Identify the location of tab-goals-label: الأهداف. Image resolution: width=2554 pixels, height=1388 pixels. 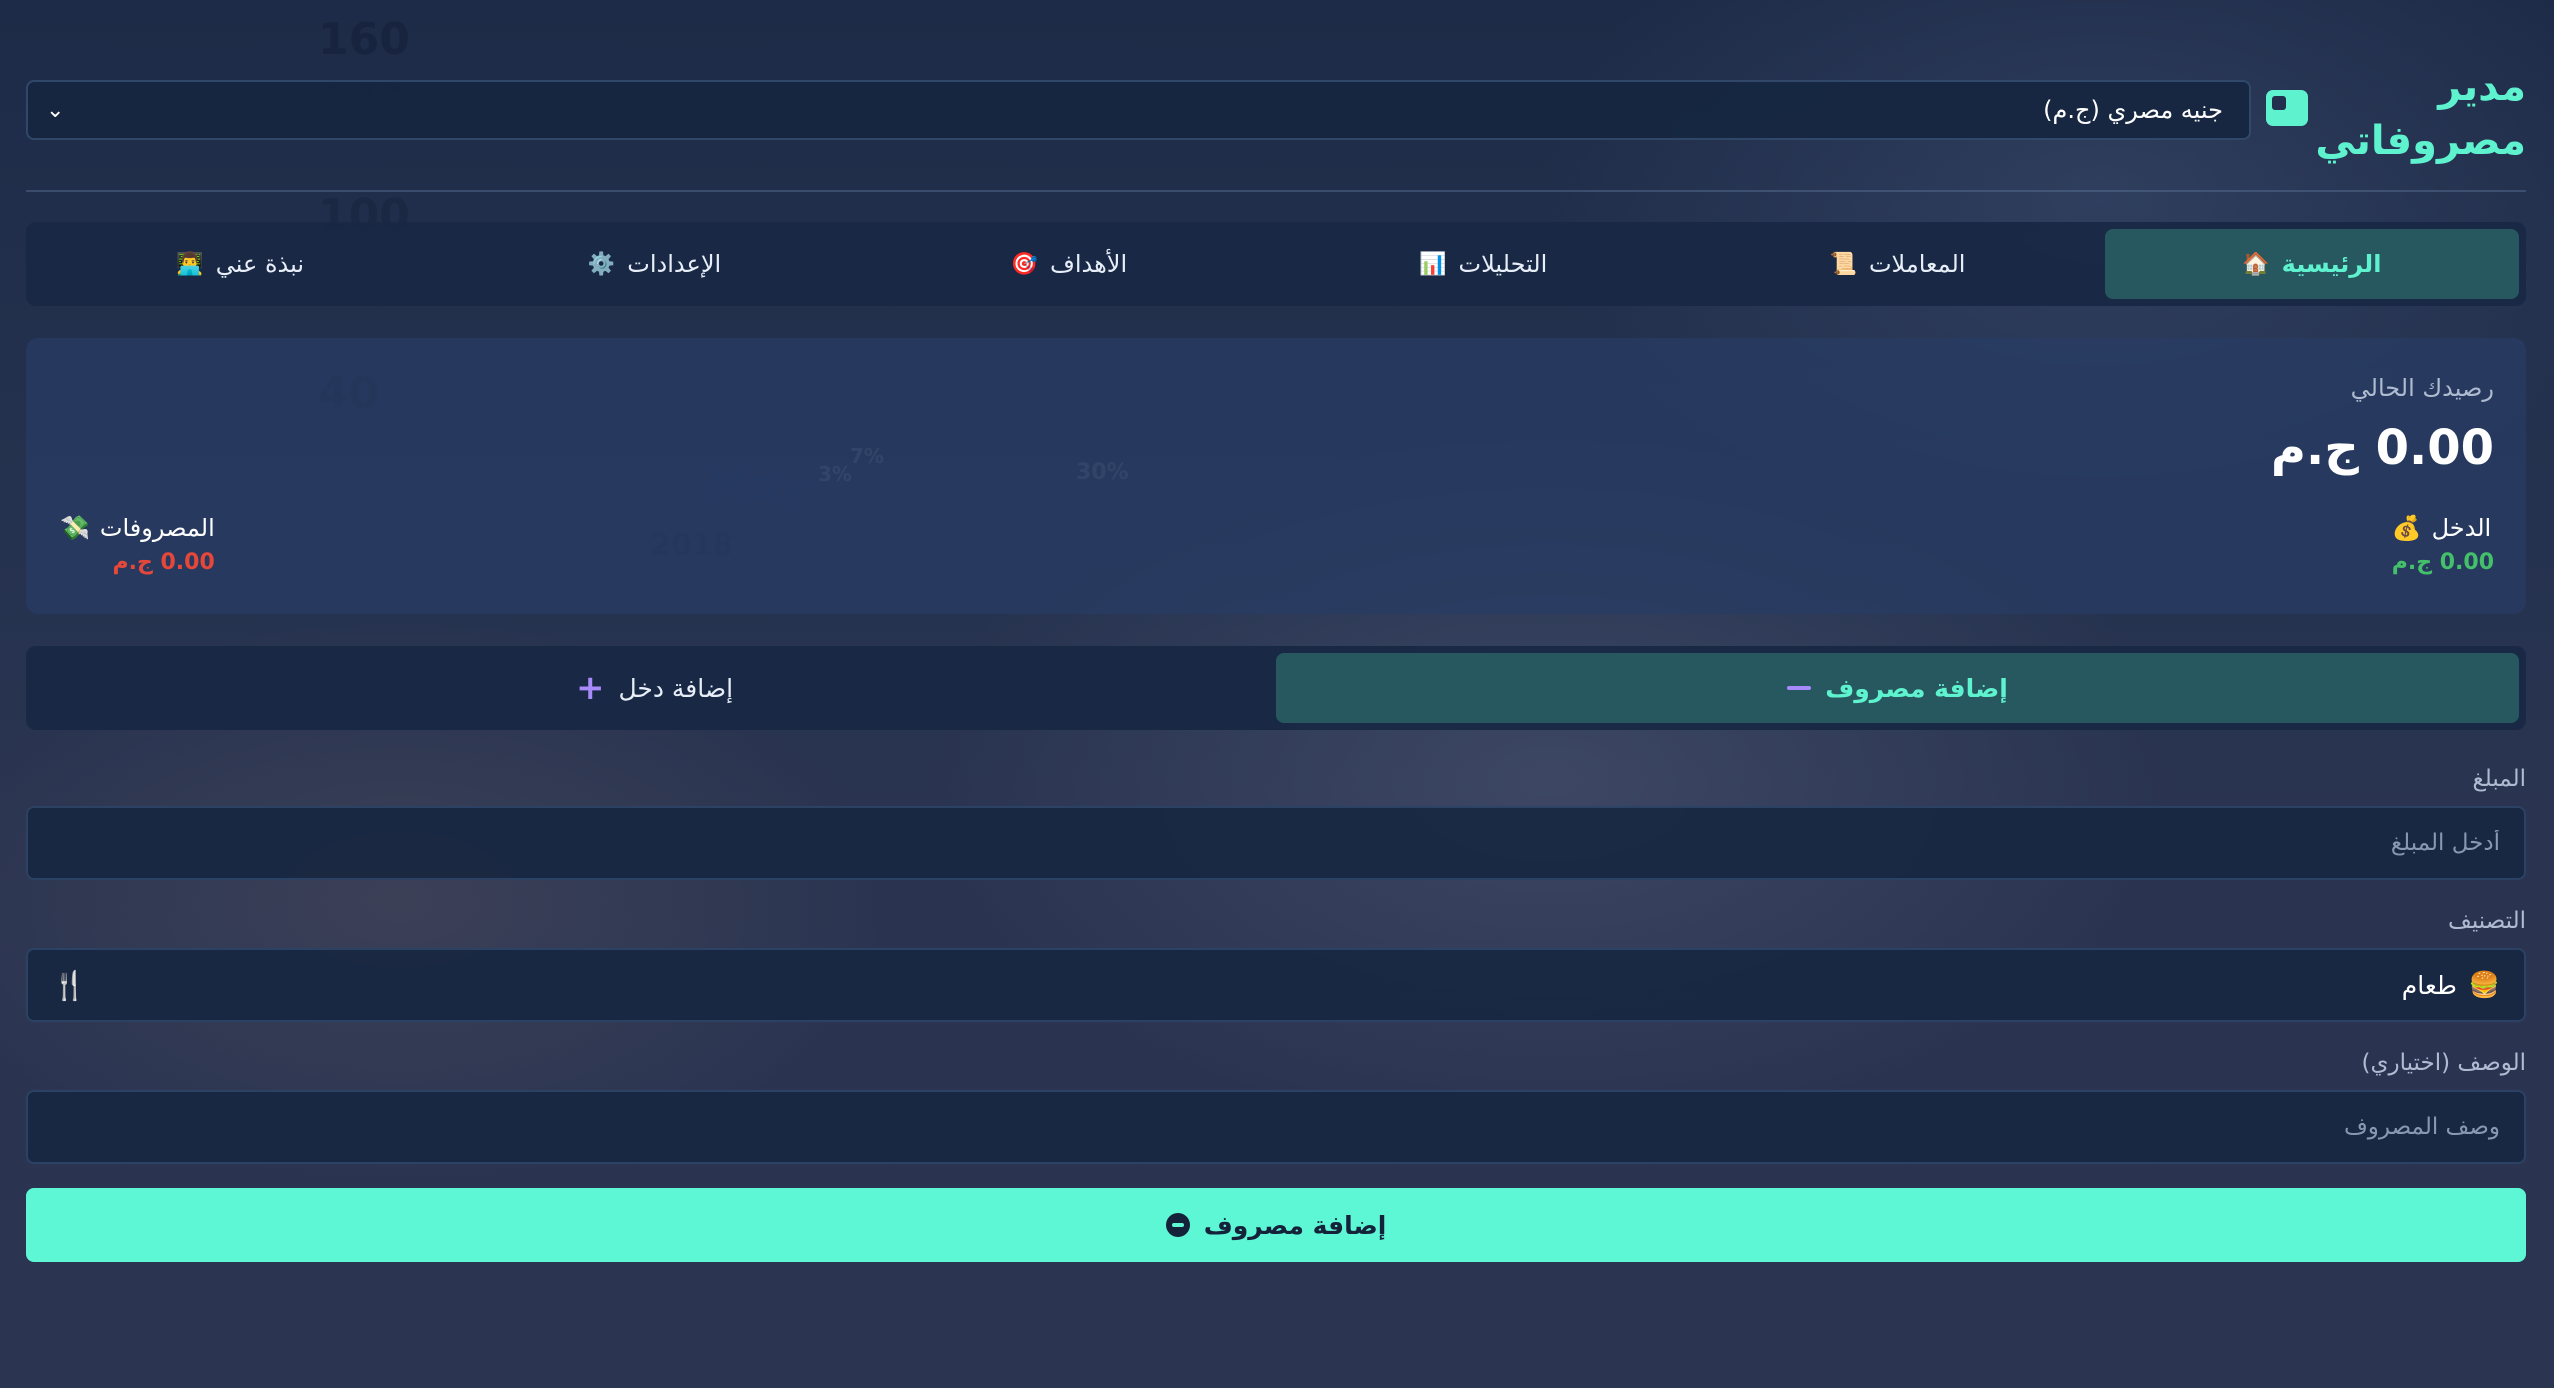
(1088, 264).